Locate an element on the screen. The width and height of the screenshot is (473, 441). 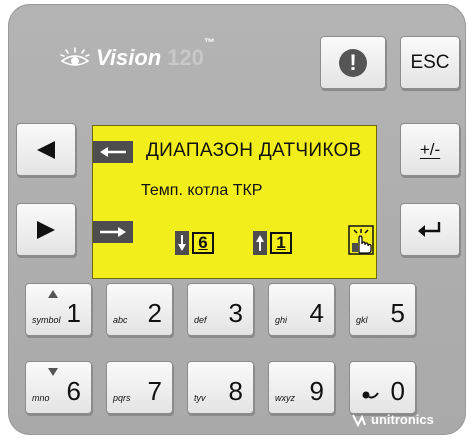
plus-minus-button: +/- is located at coordinates (430, 149).